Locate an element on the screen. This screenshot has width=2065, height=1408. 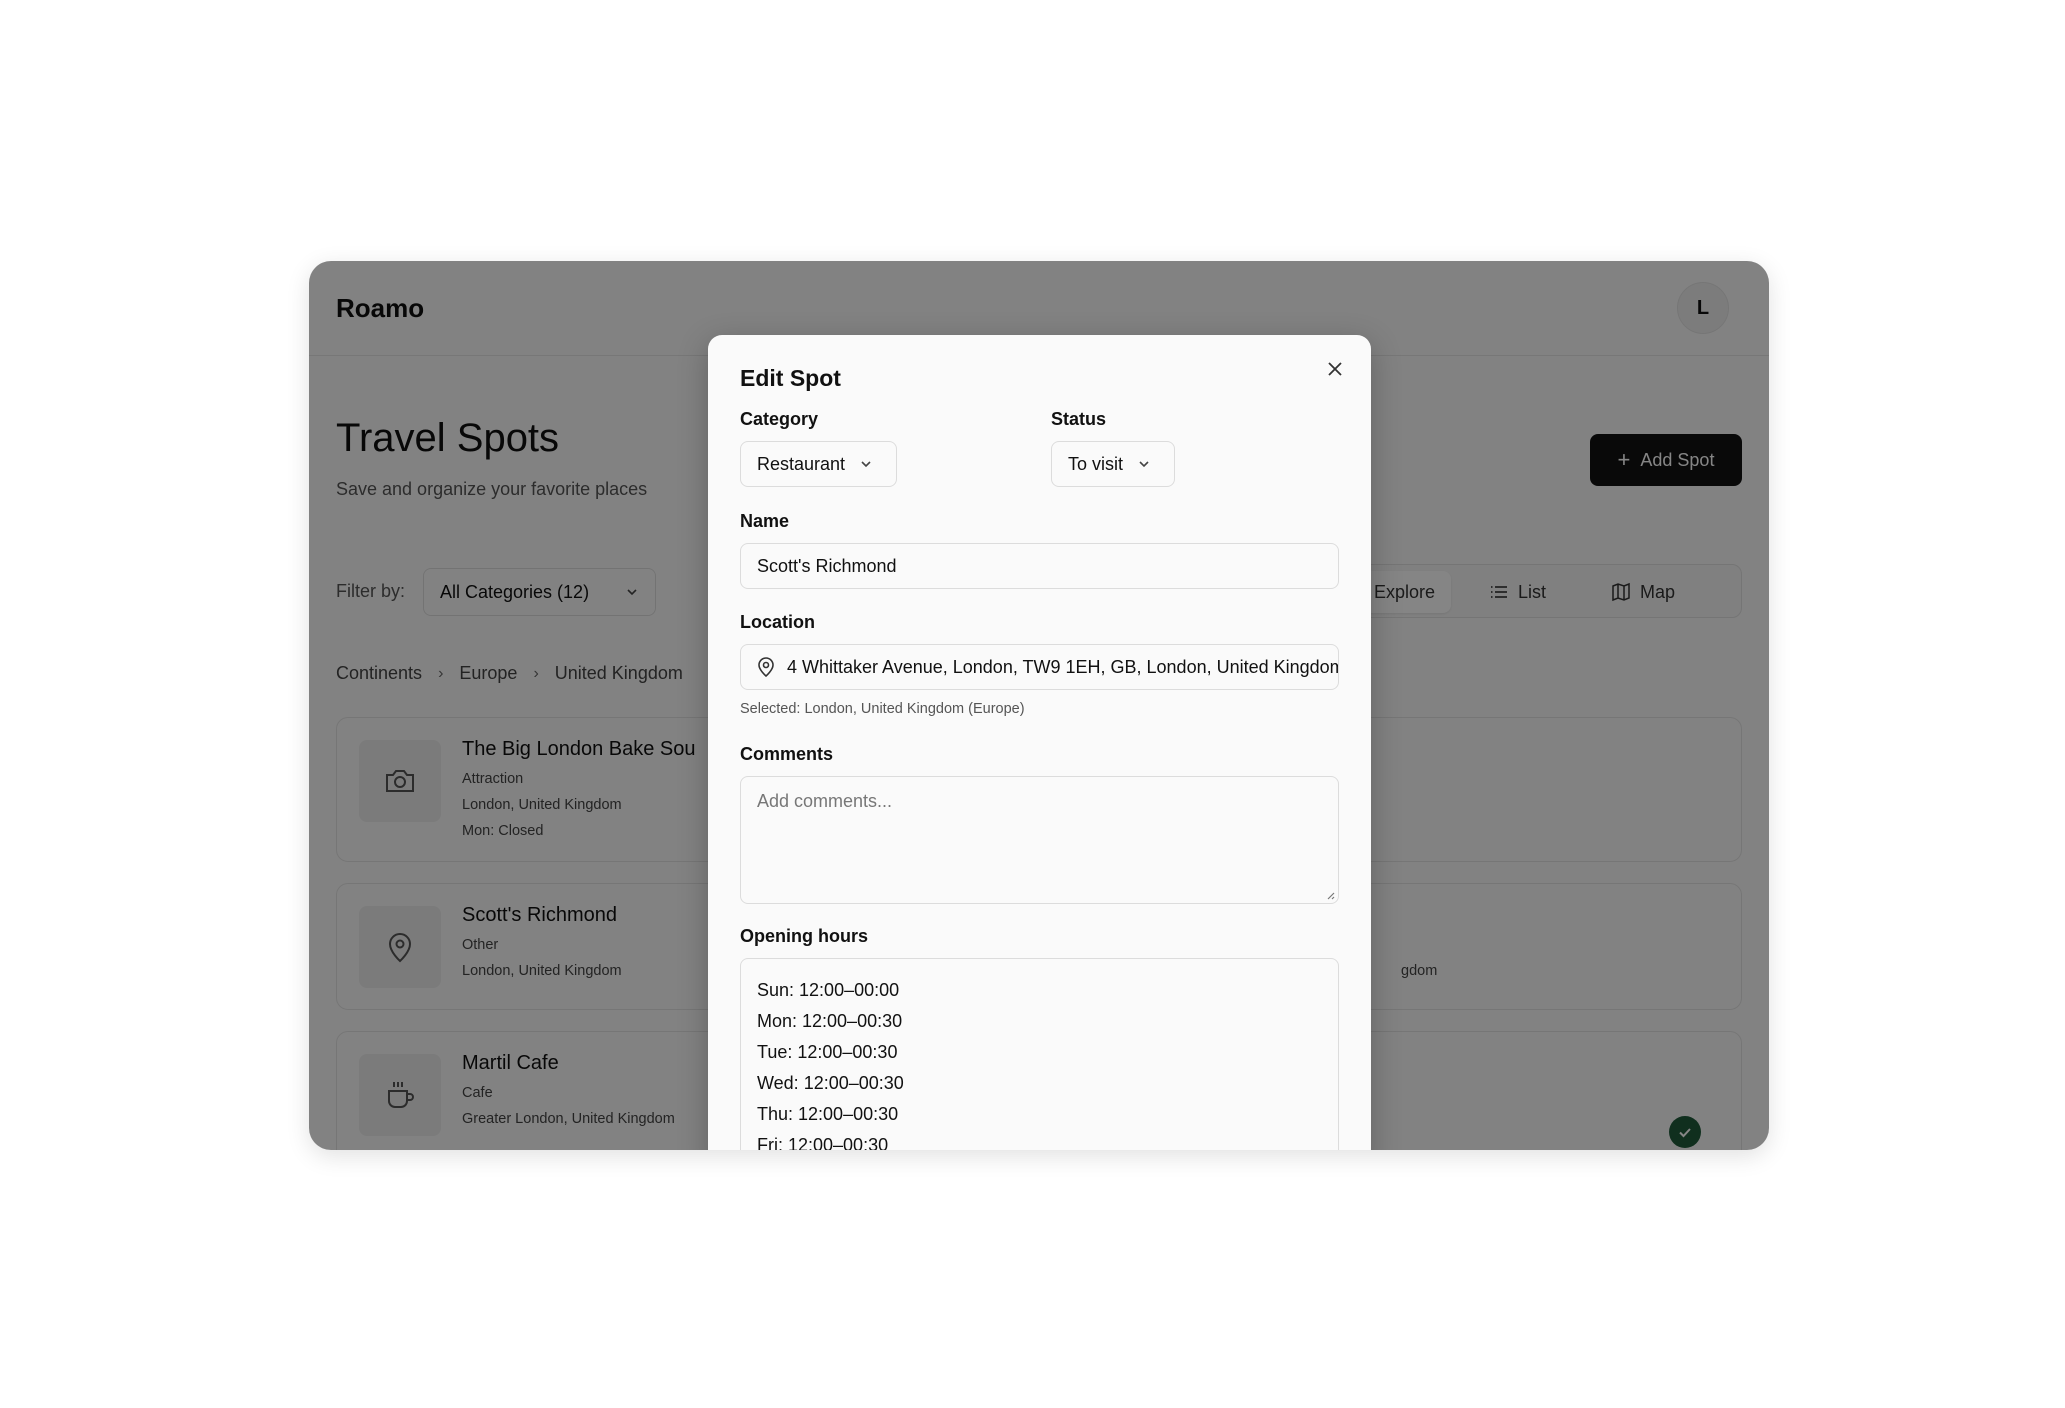
name-input: Scott's Richmond is located at coordinates (1039, 566).